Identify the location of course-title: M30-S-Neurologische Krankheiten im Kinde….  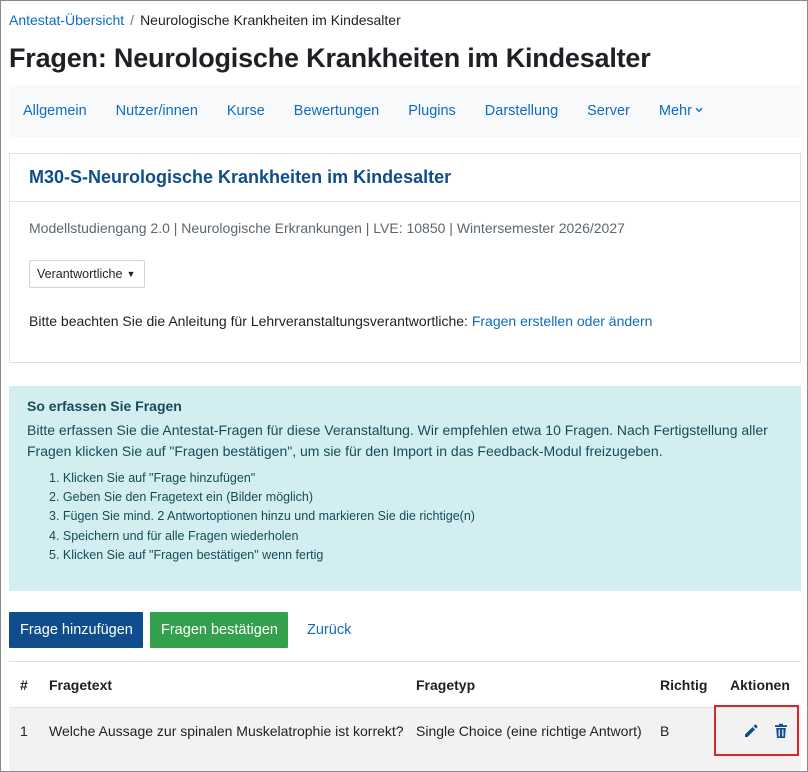
(405, 178).